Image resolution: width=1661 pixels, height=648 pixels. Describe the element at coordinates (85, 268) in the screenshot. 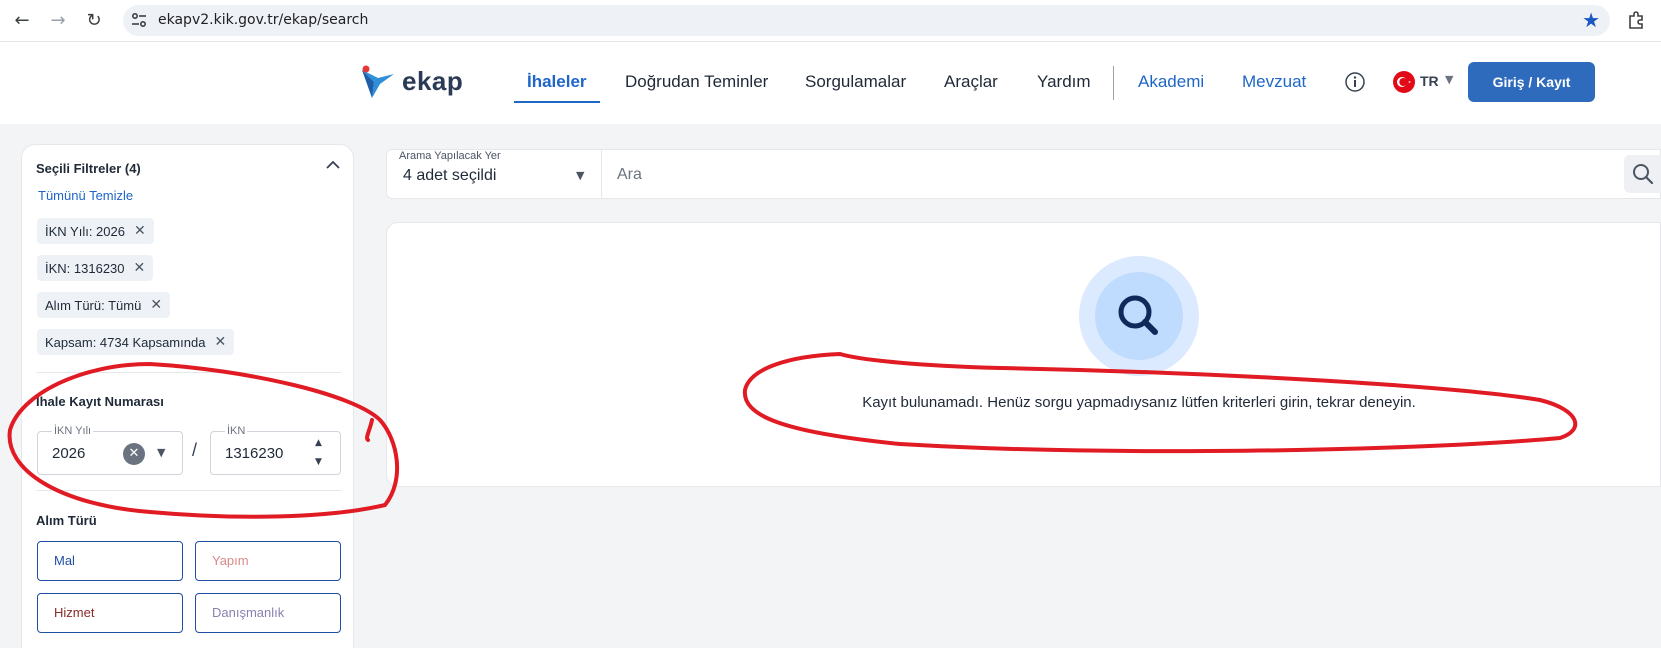

I see `filter-chip-label: İKN: 1316230` at that location.